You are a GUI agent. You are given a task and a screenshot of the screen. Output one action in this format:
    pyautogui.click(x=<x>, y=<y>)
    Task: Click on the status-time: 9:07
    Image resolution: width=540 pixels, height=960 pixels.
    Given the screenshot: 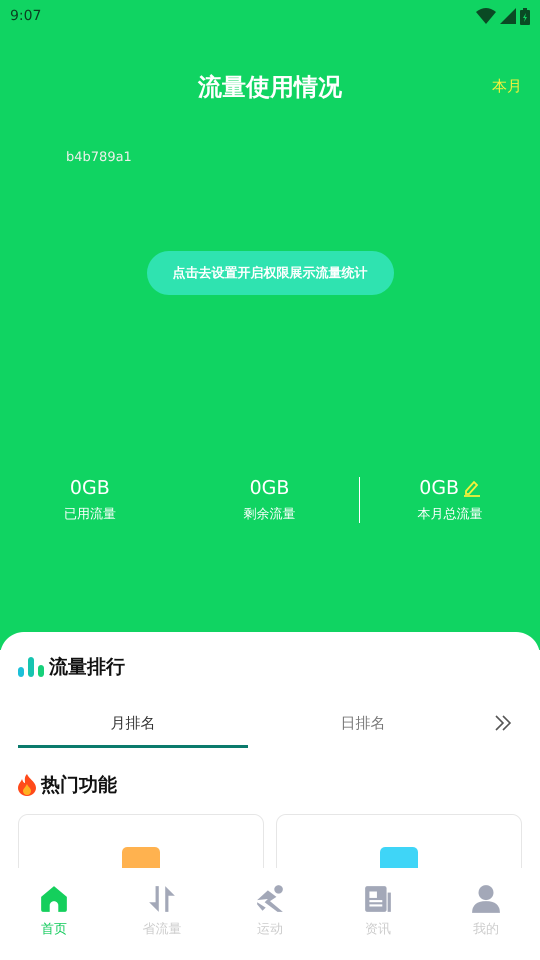 What is the action you would take?
    pyautogui.click(x=26, y=16)
    